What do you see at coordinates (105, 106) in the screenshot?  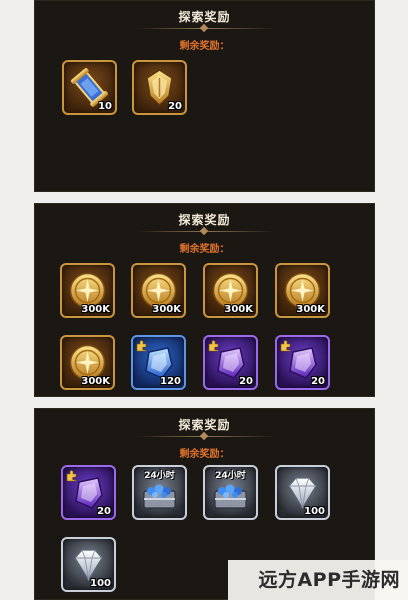 I see `item-quantity: 10` at bounding box center [105, 106].